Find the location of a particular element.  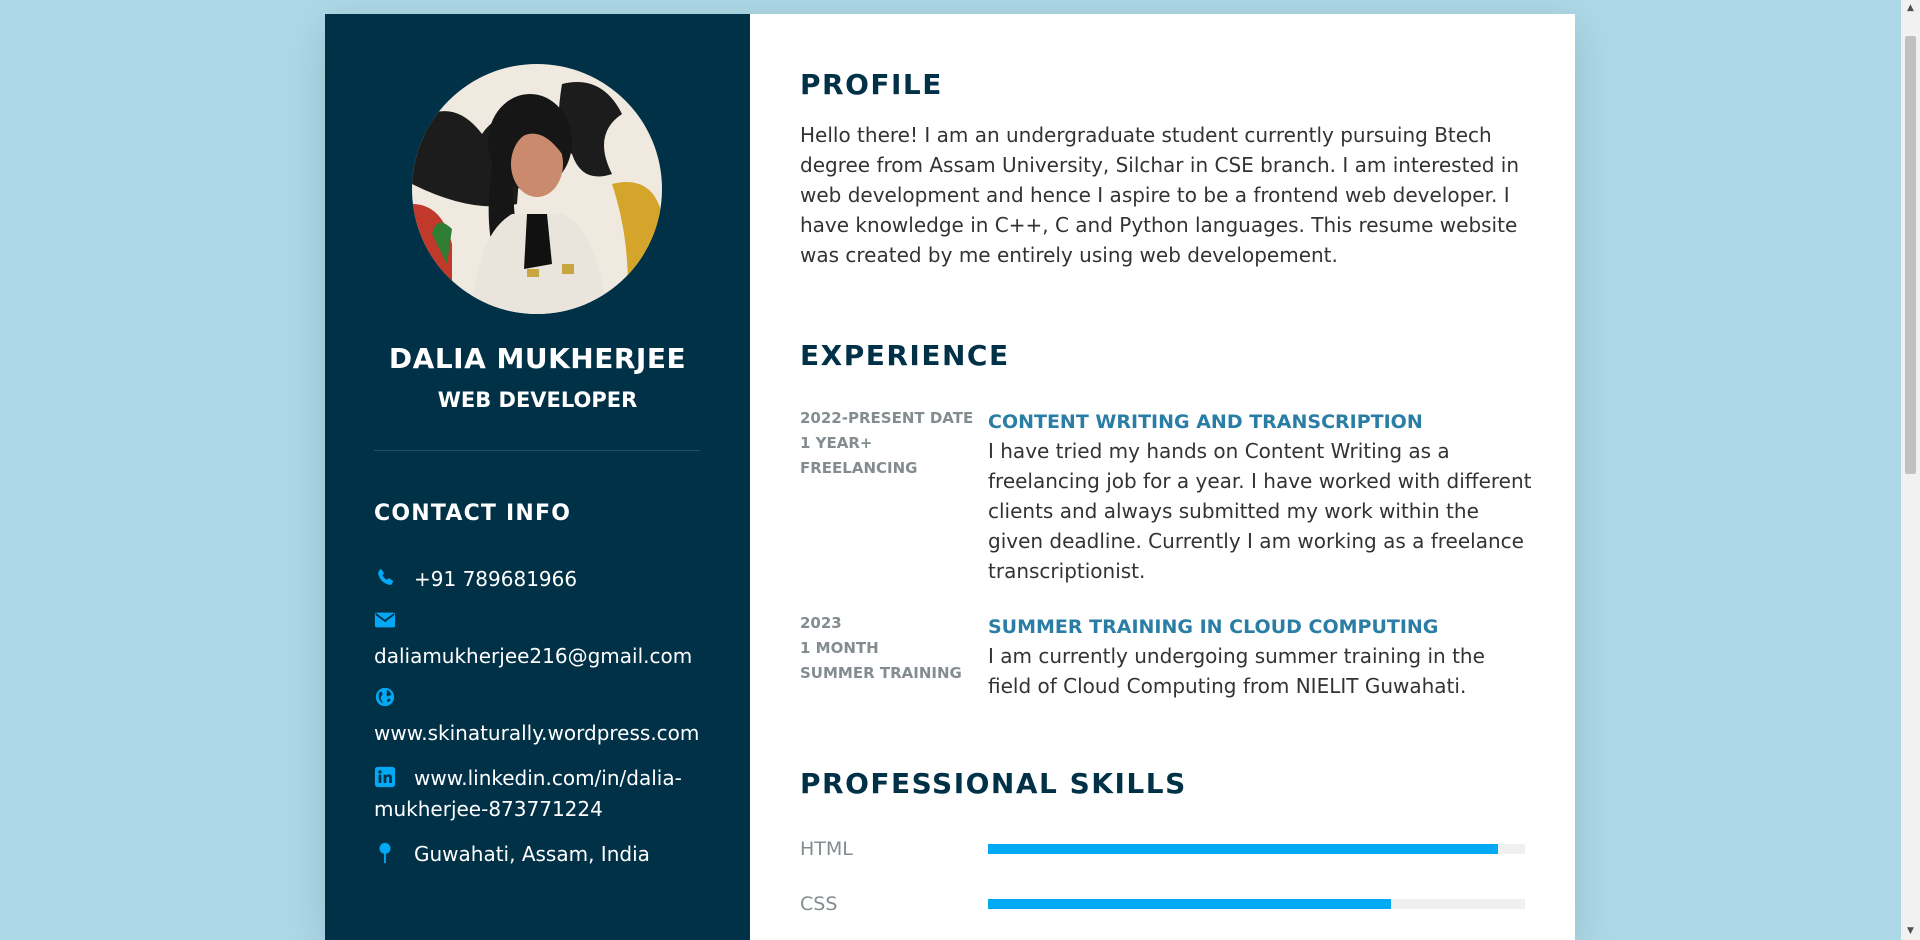

experience-title: SUMMER TRAINING IN CLOUD COMPUTING is located at coordinates (1213, 627).